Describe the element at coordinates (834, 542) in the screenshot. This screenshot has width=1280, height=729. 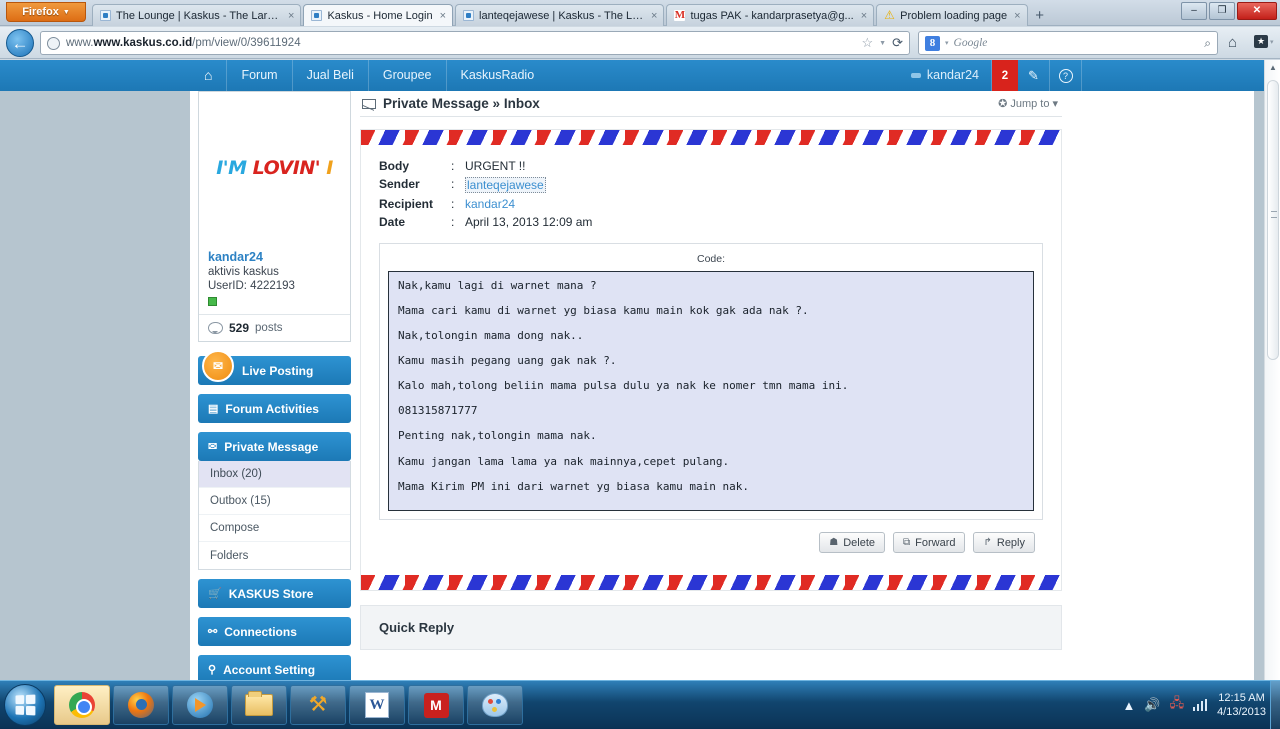
I see `trash-icon: ☗` at that location.